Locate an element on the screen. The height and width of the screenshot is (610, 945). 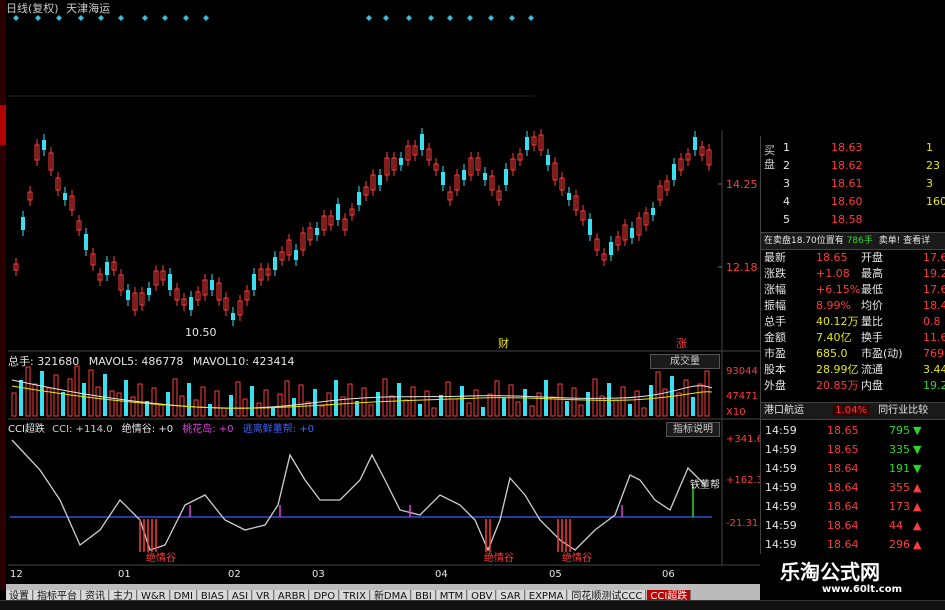
orderbook-row: 2 18.62 23 is located at coordinates (853, 166).